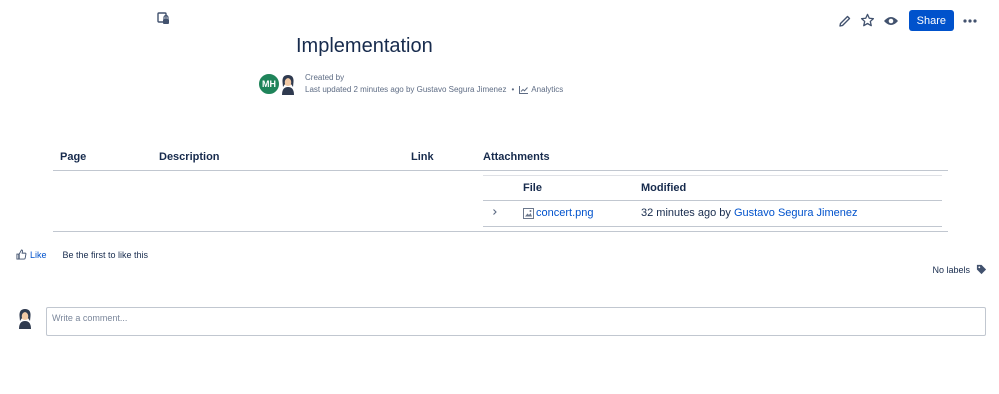 Image resolution: width=999 pixels, height=394 pixels. What do you see at coordinates (664, 188) in the screenshot?
I see `header-modified: Modified` at bounding box center [664, 188].